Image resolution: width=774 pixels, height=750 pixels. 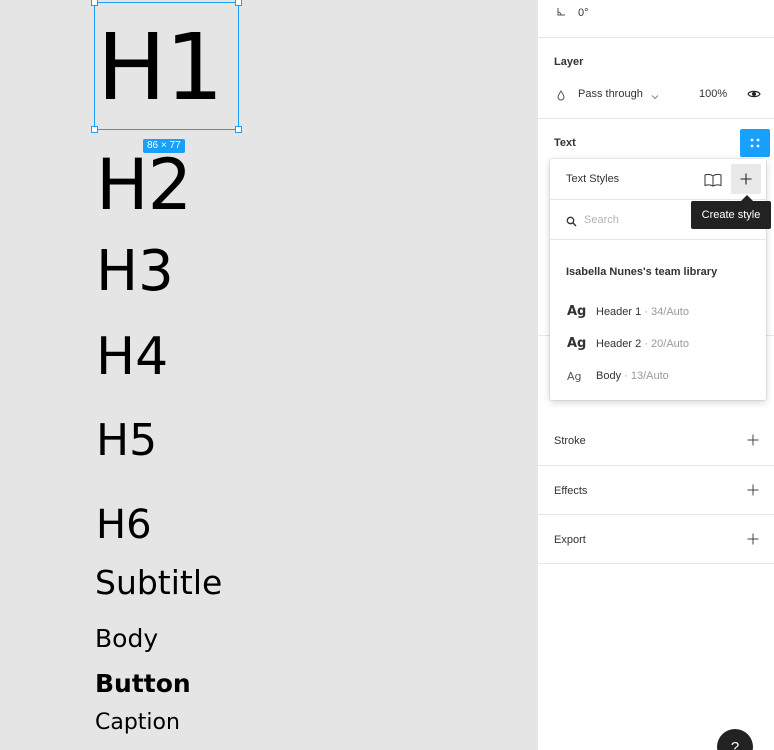 I want to click on text-styles-button, so click(x=755, y=143).